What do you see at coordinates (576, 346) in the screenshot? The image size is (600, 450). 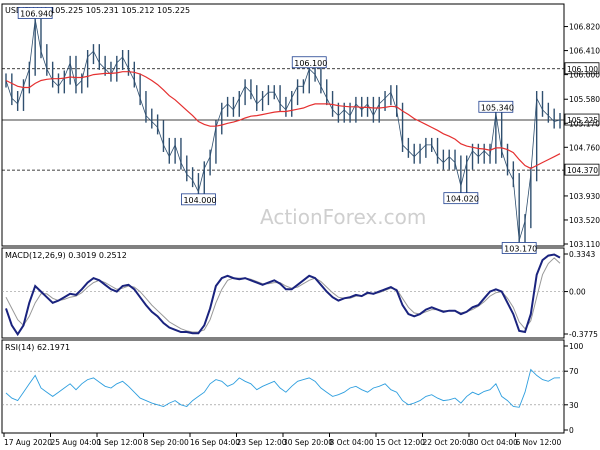 I see `rsi-tick-label: 100` at bounding box center [576, 346].